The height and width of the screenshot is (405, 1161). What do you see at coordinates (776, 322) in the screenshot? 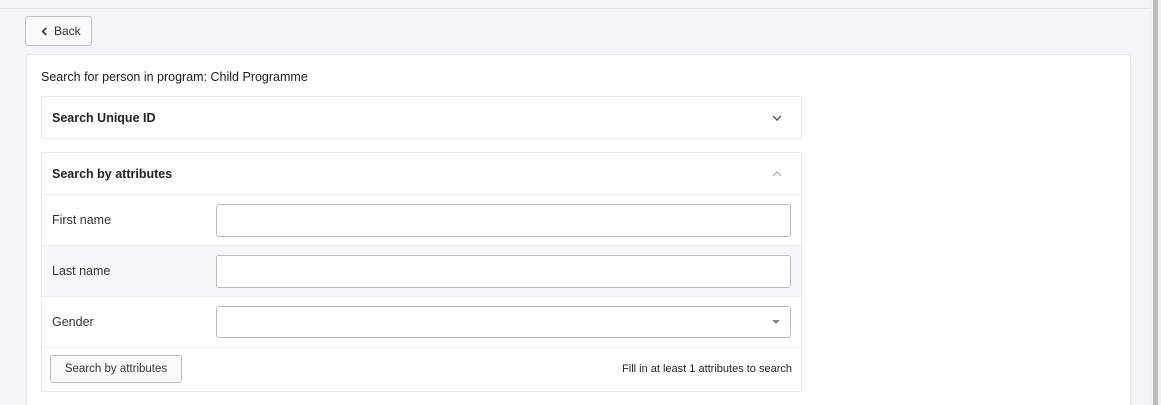
I see `dropdown-caret-icon` at bounding box center [776, 322].